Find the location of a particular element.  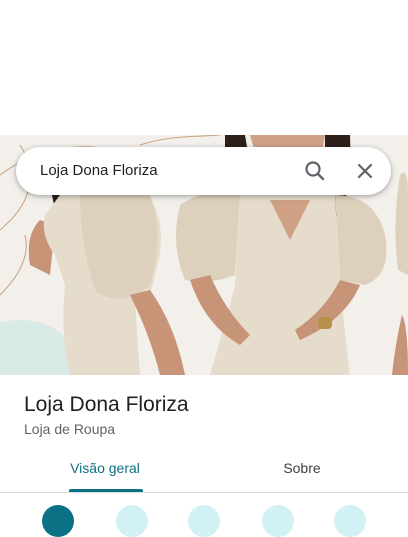

tab-bar: Visão geral Sobre is located at coordinates (204, 472).